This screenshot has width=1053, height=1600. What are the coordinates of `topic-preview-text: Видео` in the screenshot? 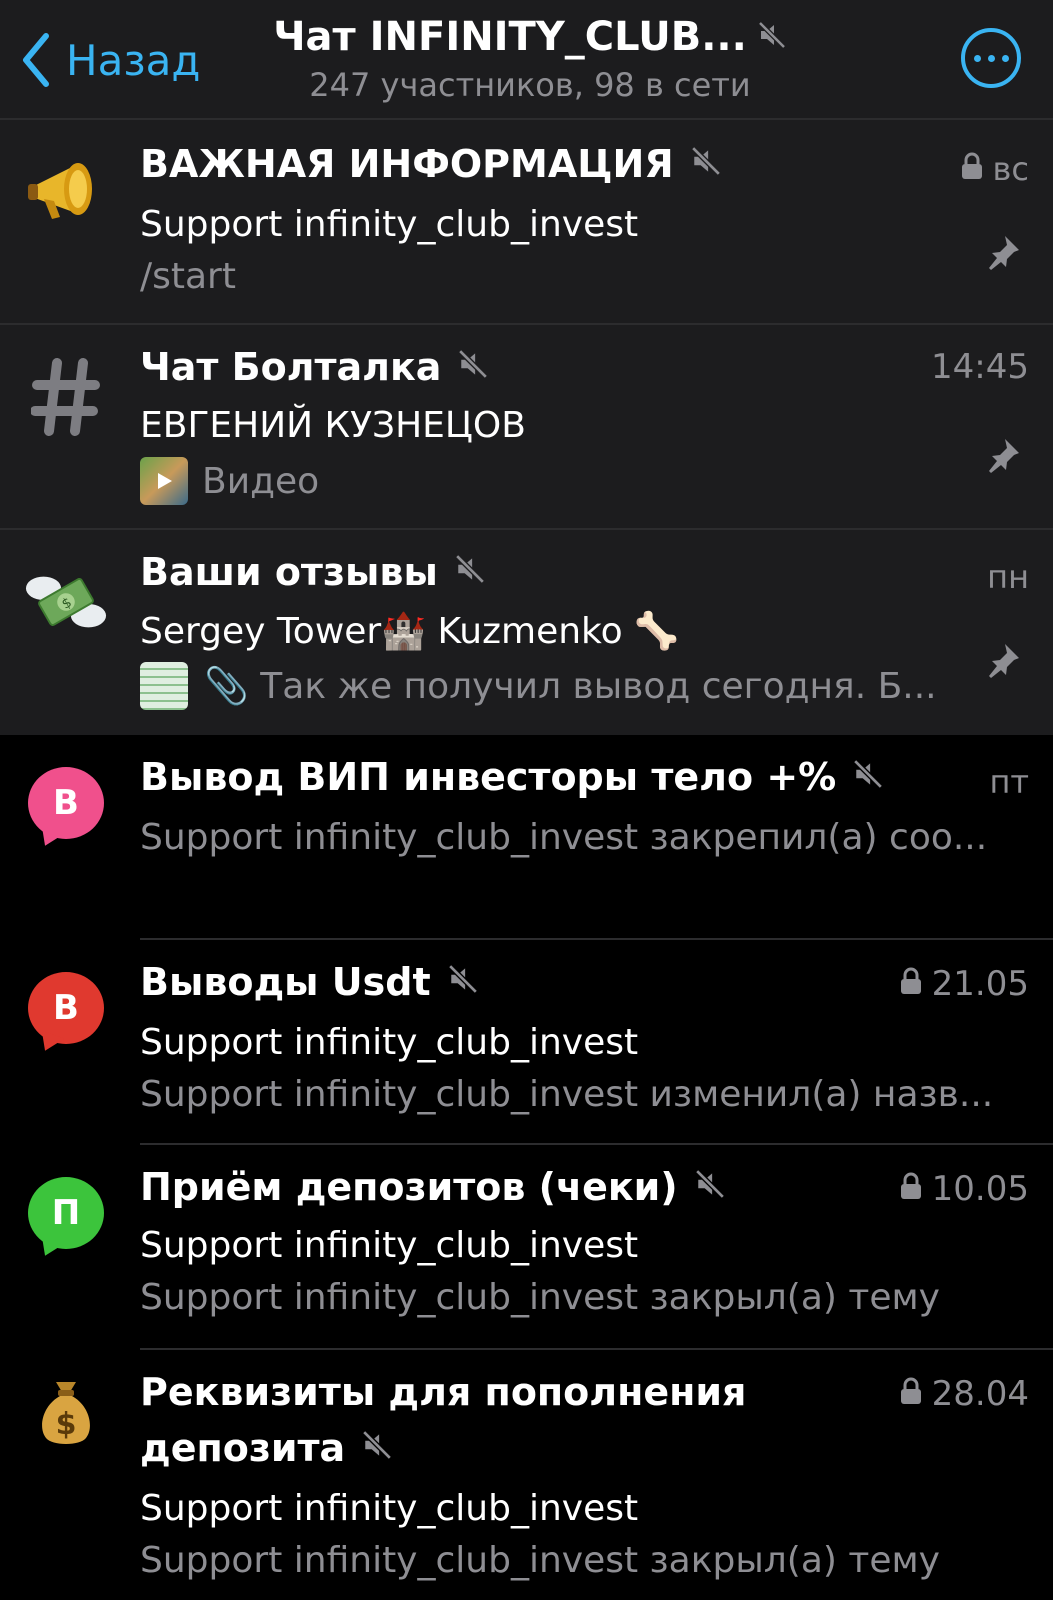 It's located at (261, 481).